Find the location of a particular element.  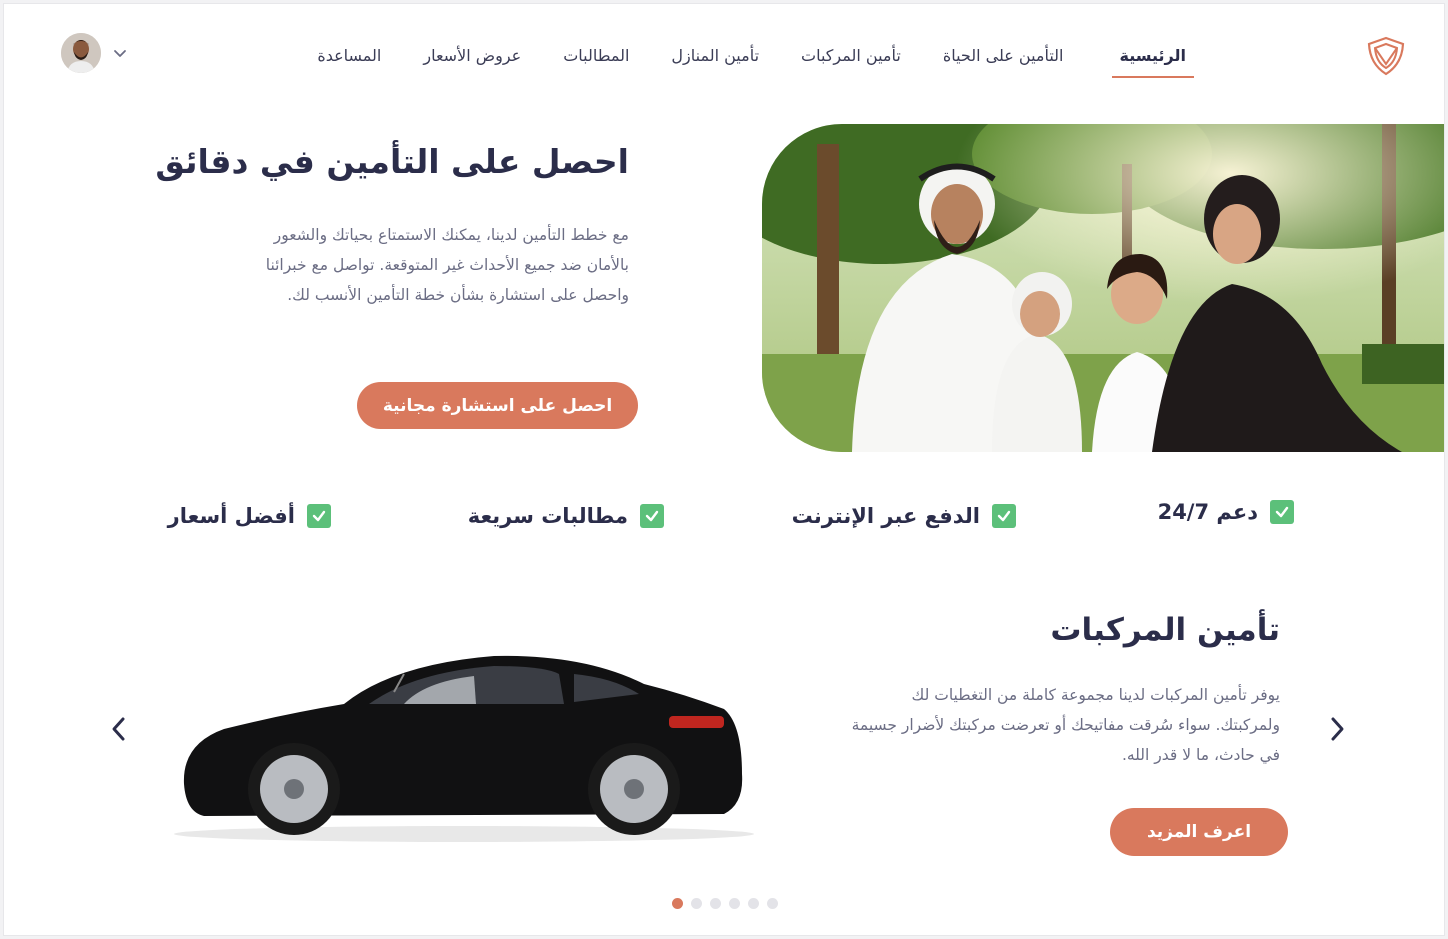

feature-label: مطالبات سريعة is located at coordinates (547, 516).